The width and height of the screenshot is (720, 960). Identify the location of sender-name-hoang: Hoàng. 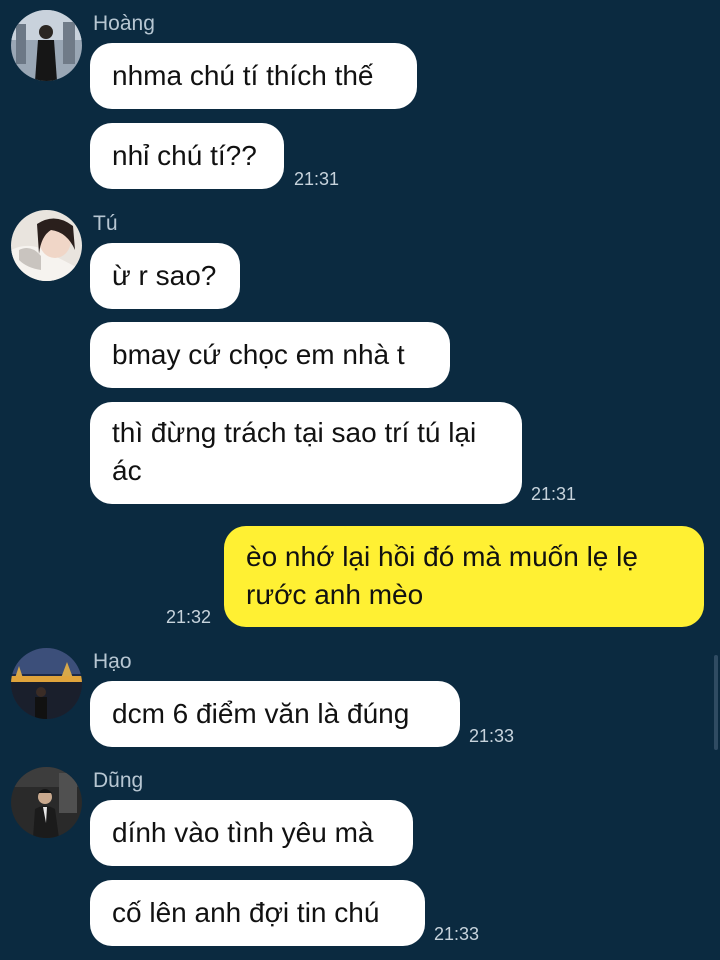
(124, 23).